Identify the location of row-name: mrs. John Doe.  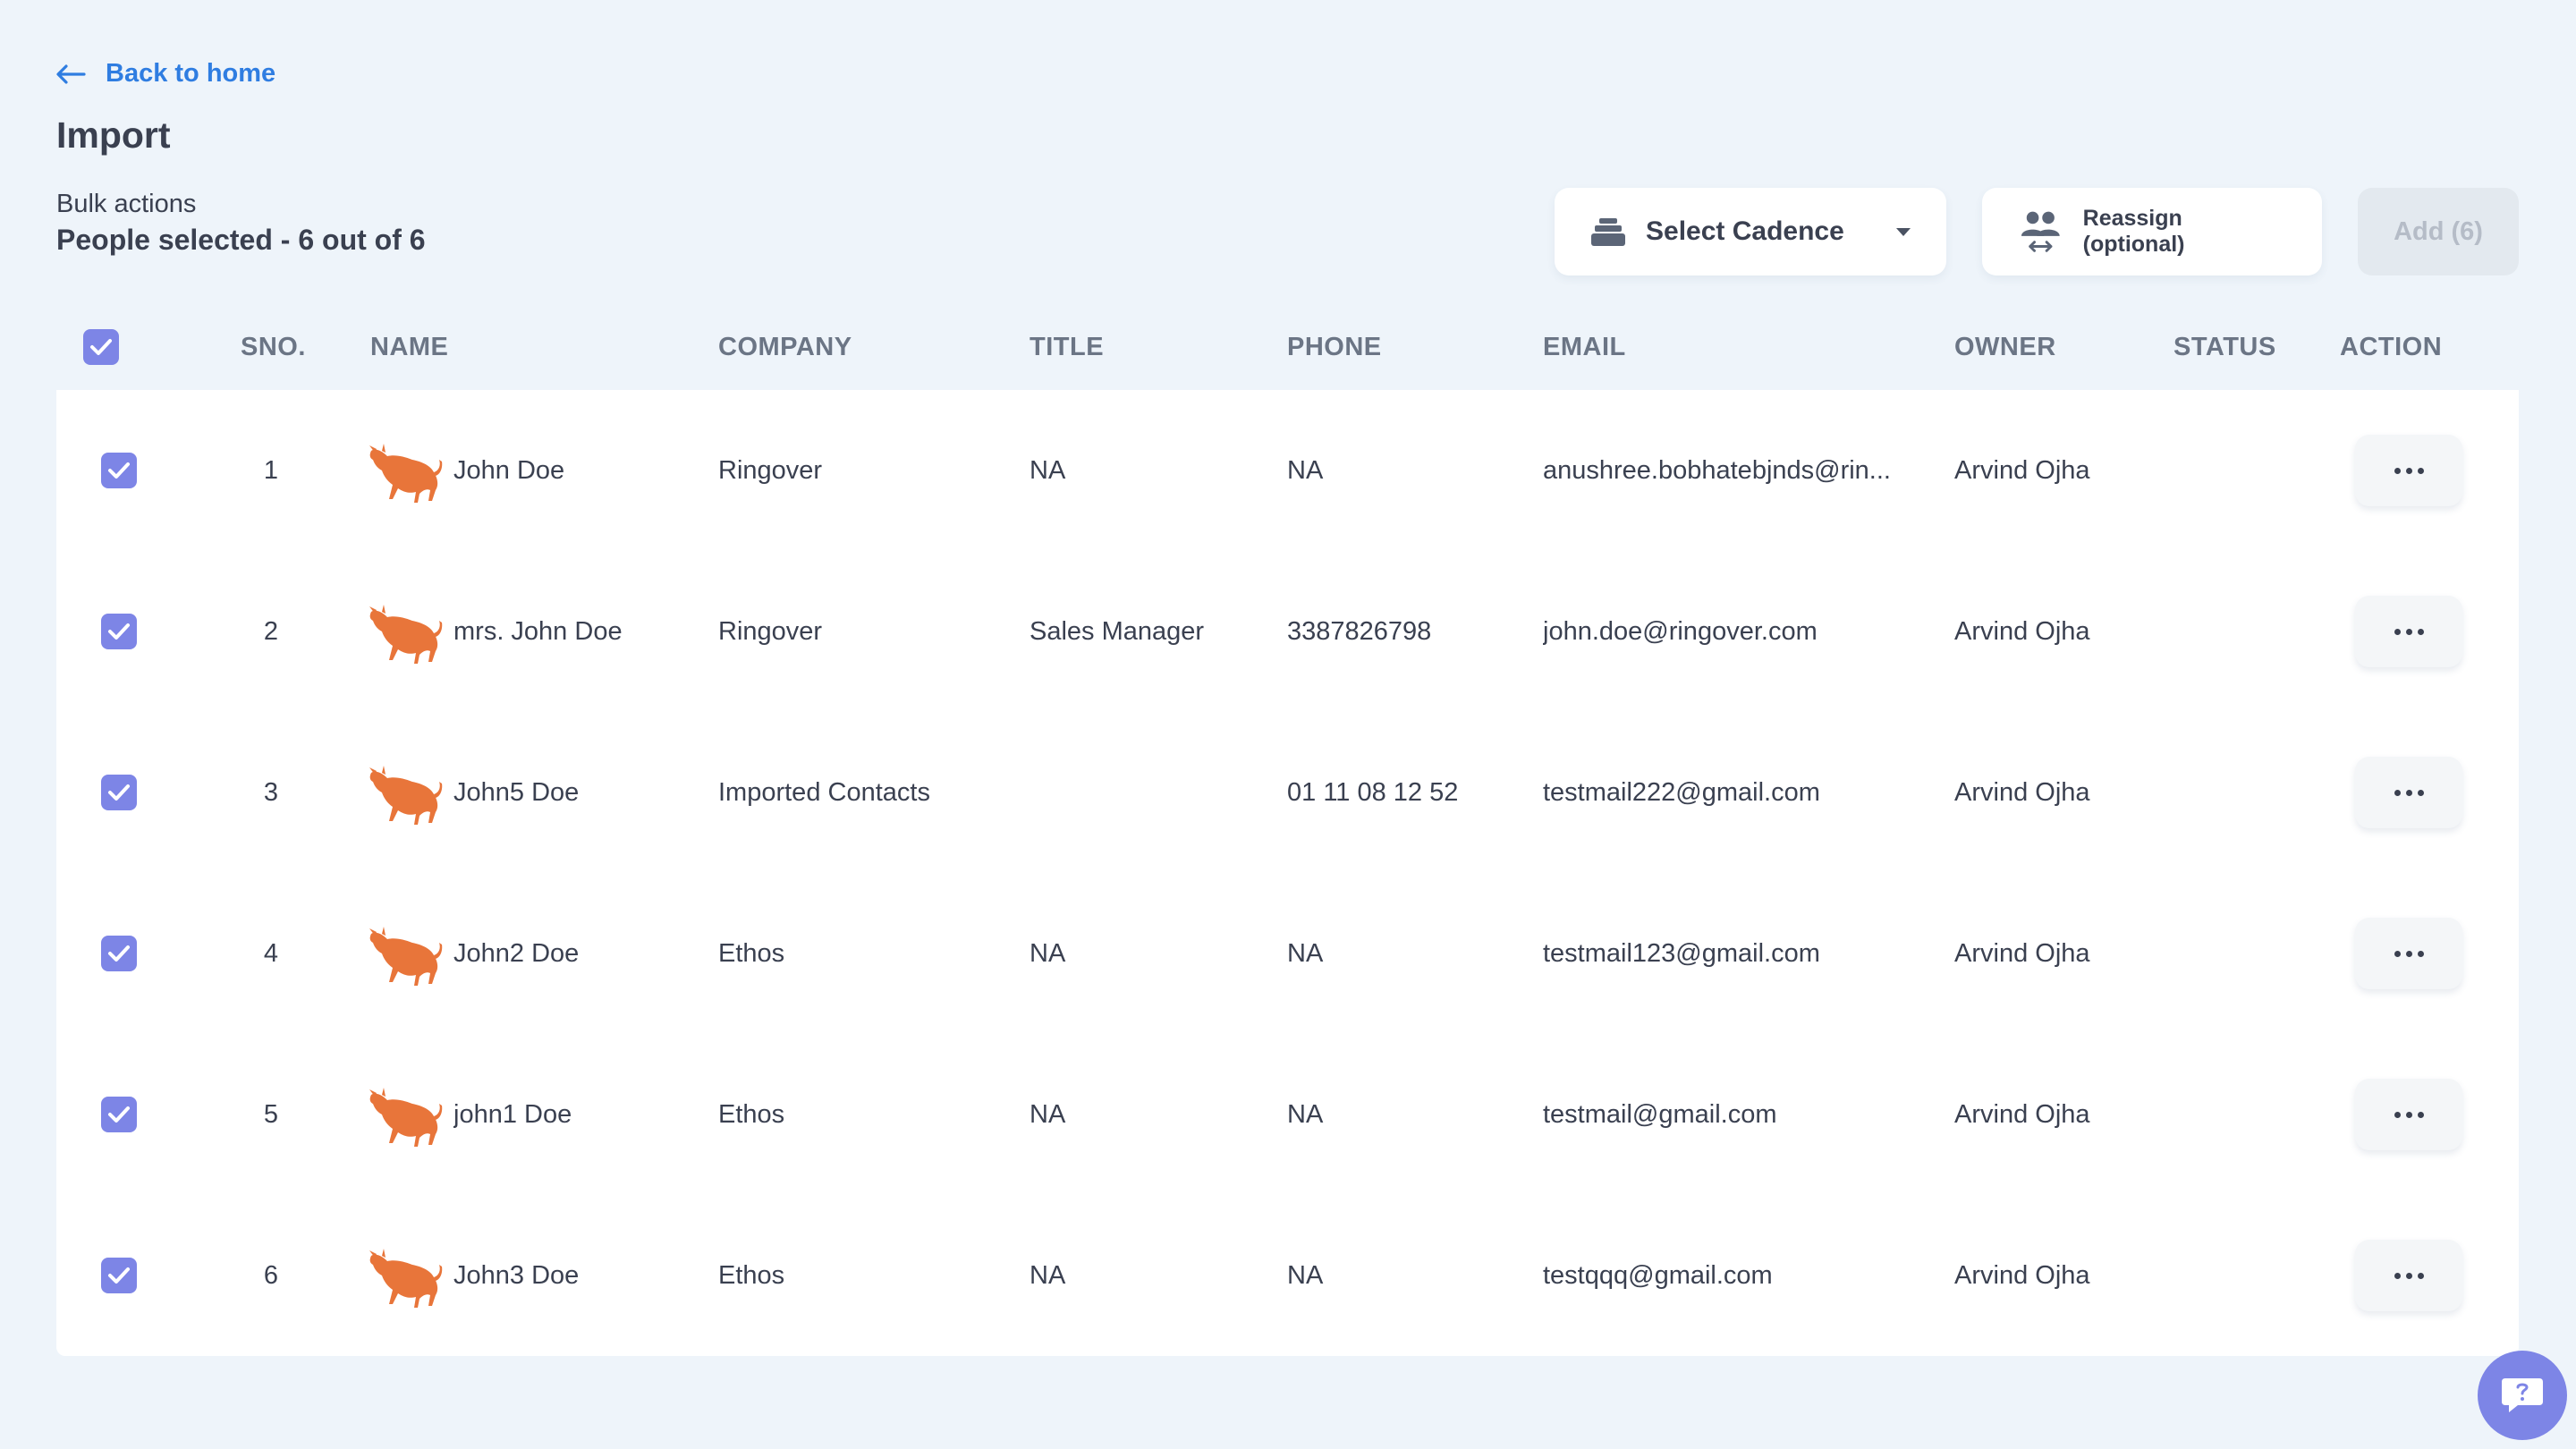
(538, 631).